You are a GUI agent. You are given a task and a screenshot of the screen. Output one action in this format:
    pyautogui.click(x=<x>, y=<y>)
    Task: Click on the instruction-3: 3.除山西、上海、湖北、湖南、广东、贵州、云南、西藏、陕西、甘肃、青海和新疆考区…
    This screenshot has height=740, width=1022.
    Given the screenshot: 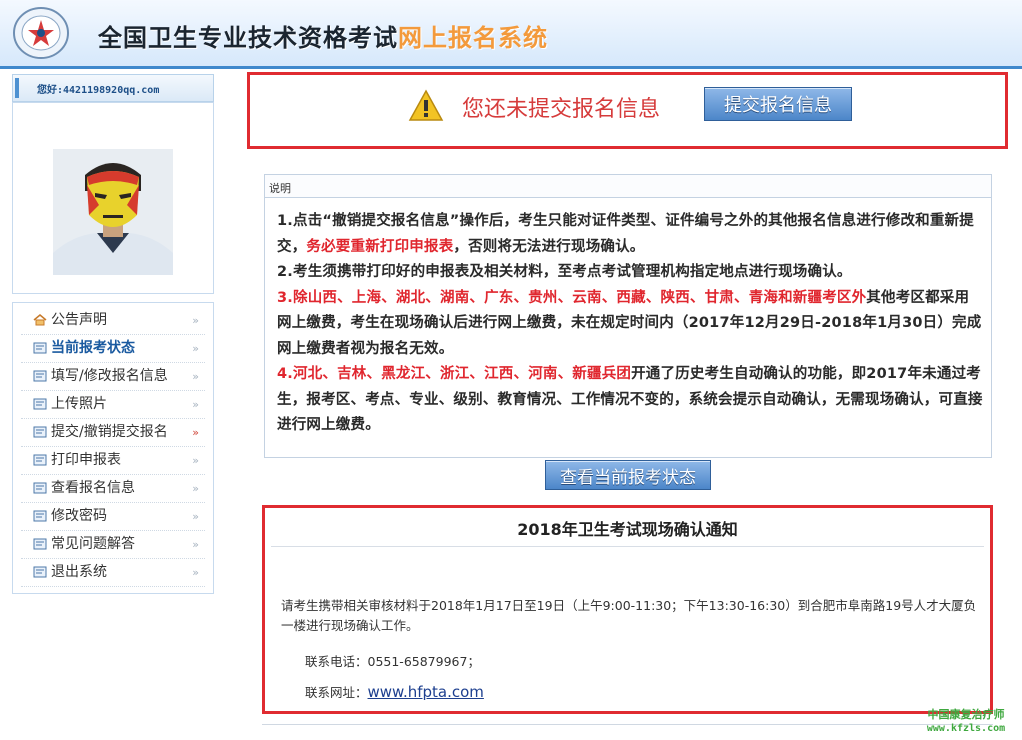 What is the action you would take?
    pyautogui.click(x=629, y=323)
    